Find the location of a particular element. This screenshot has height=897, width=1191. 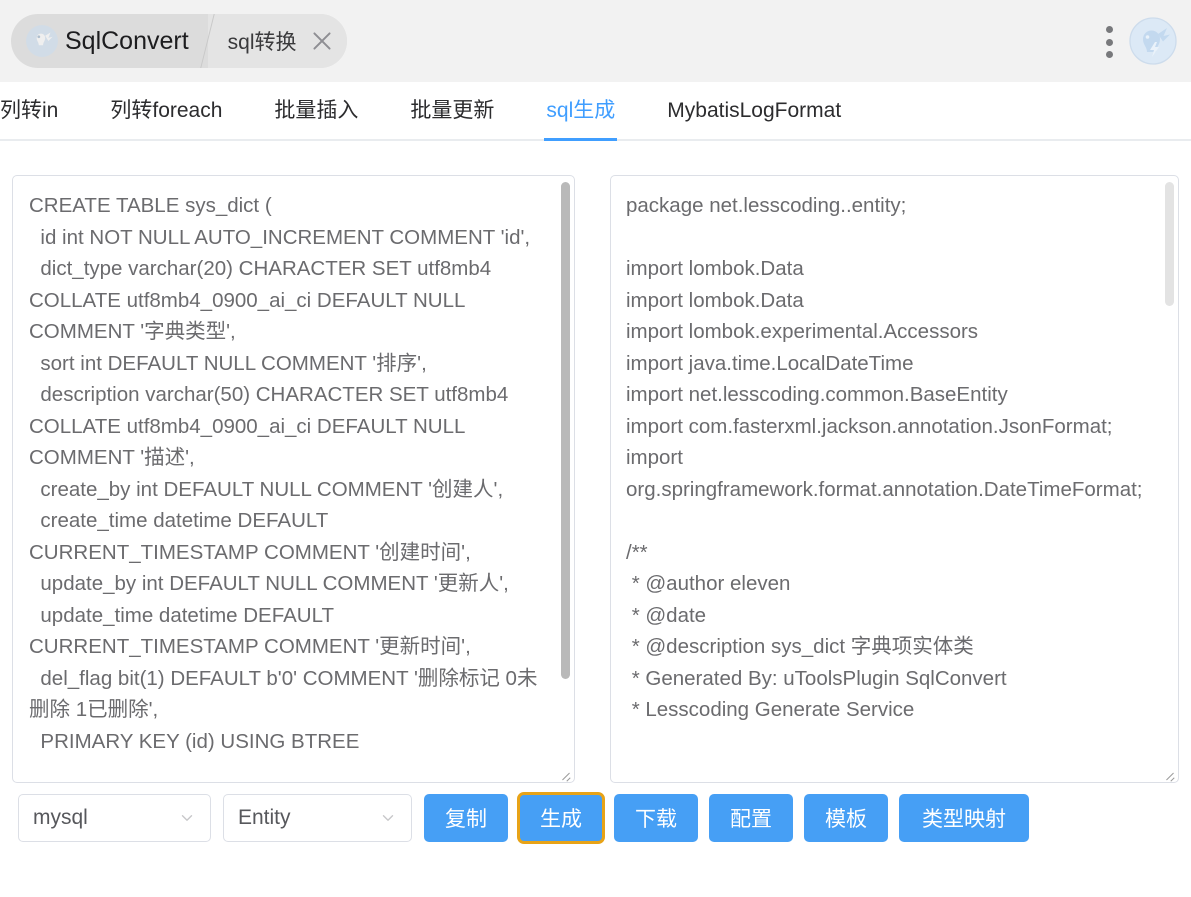

sql-input-scrollbar is located at coordinates (565, 430).